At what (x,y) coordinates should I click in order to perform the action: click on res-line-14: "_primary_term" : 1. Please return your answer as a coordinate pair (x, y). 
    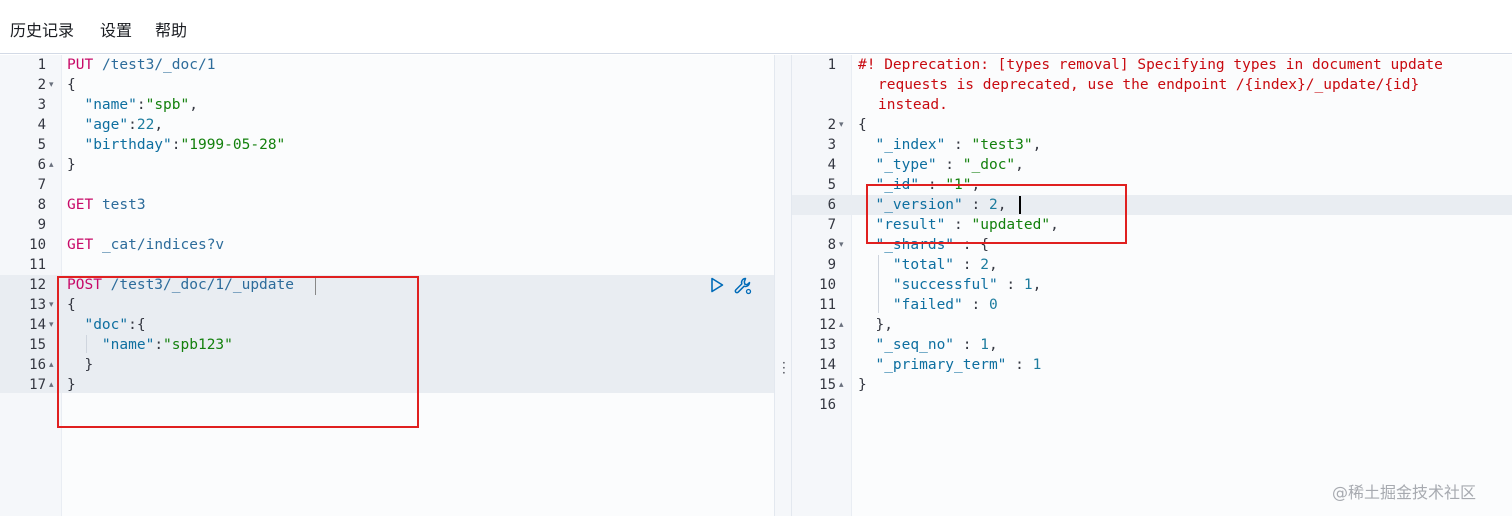
    Looking at the image, I should click on (958, 365).